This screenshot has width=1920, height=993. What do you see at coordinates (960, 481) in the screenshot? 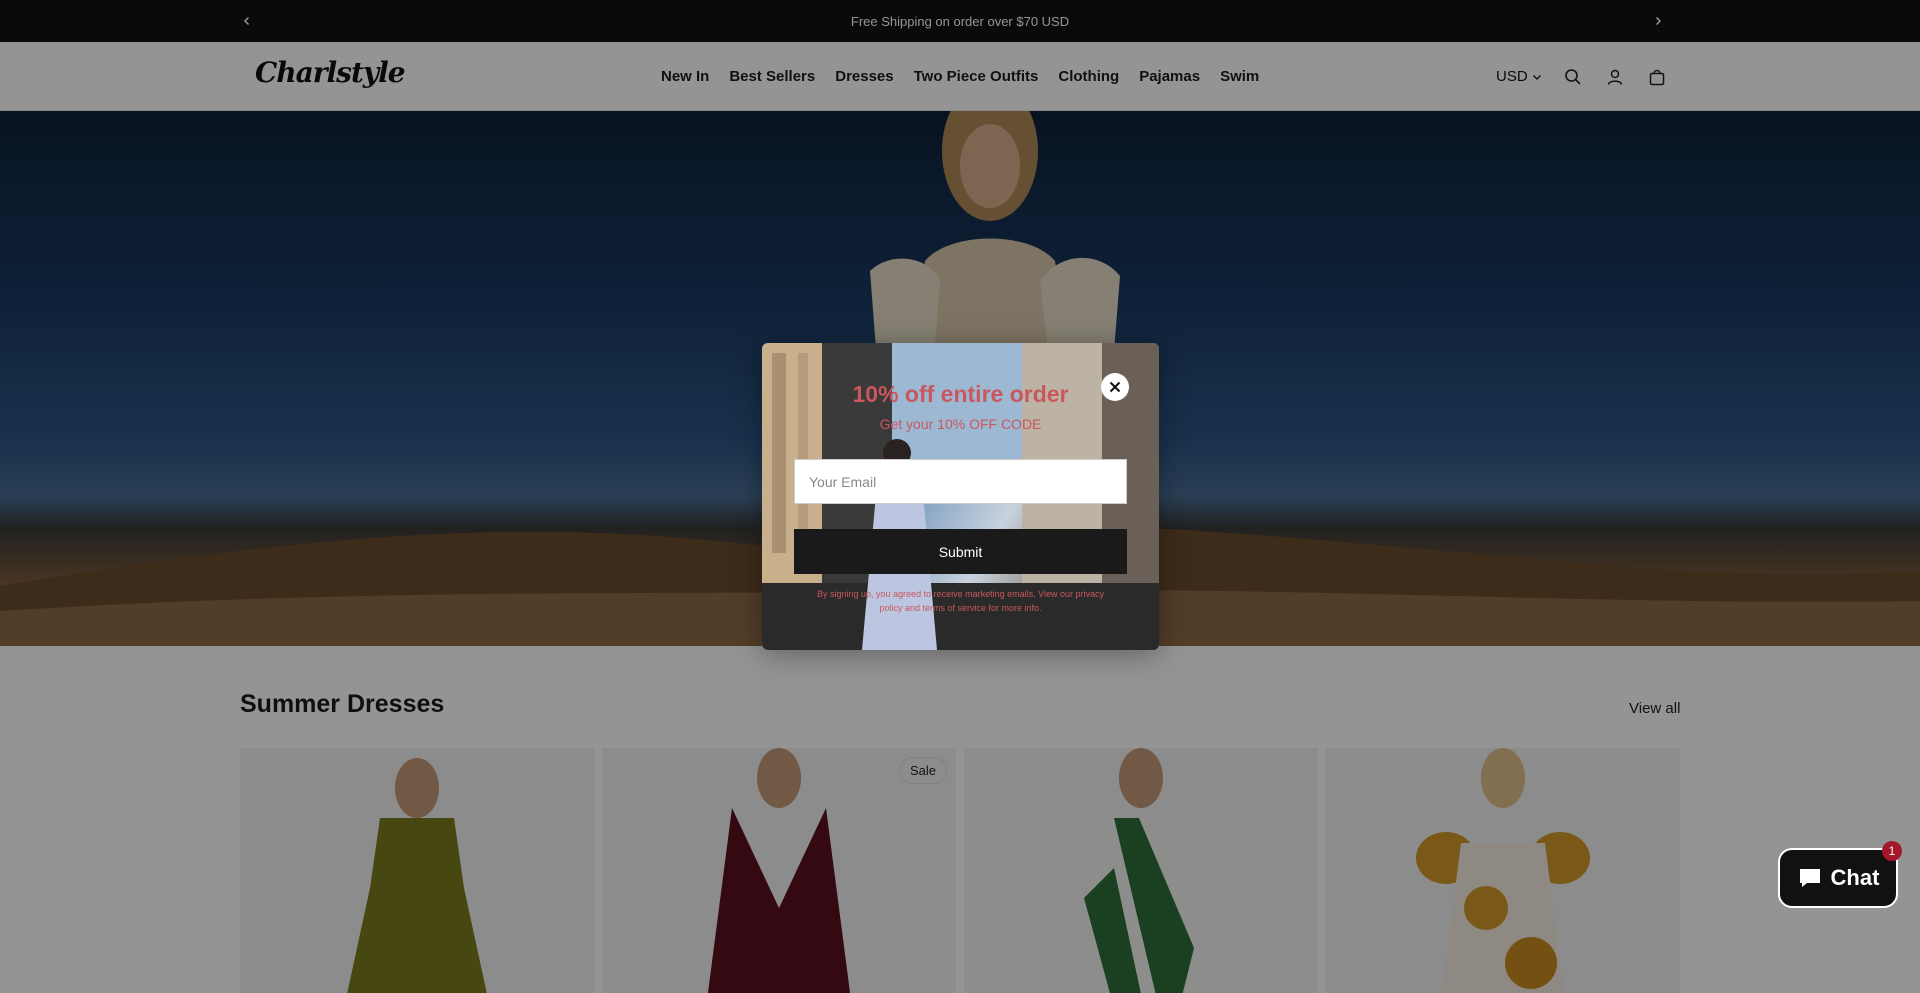
I see `email-input` at bounding box center [960, 481].